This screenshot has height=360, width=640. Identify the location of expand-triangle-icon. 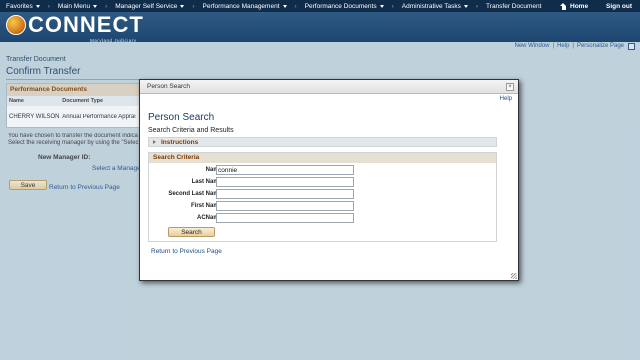
(154, 142).